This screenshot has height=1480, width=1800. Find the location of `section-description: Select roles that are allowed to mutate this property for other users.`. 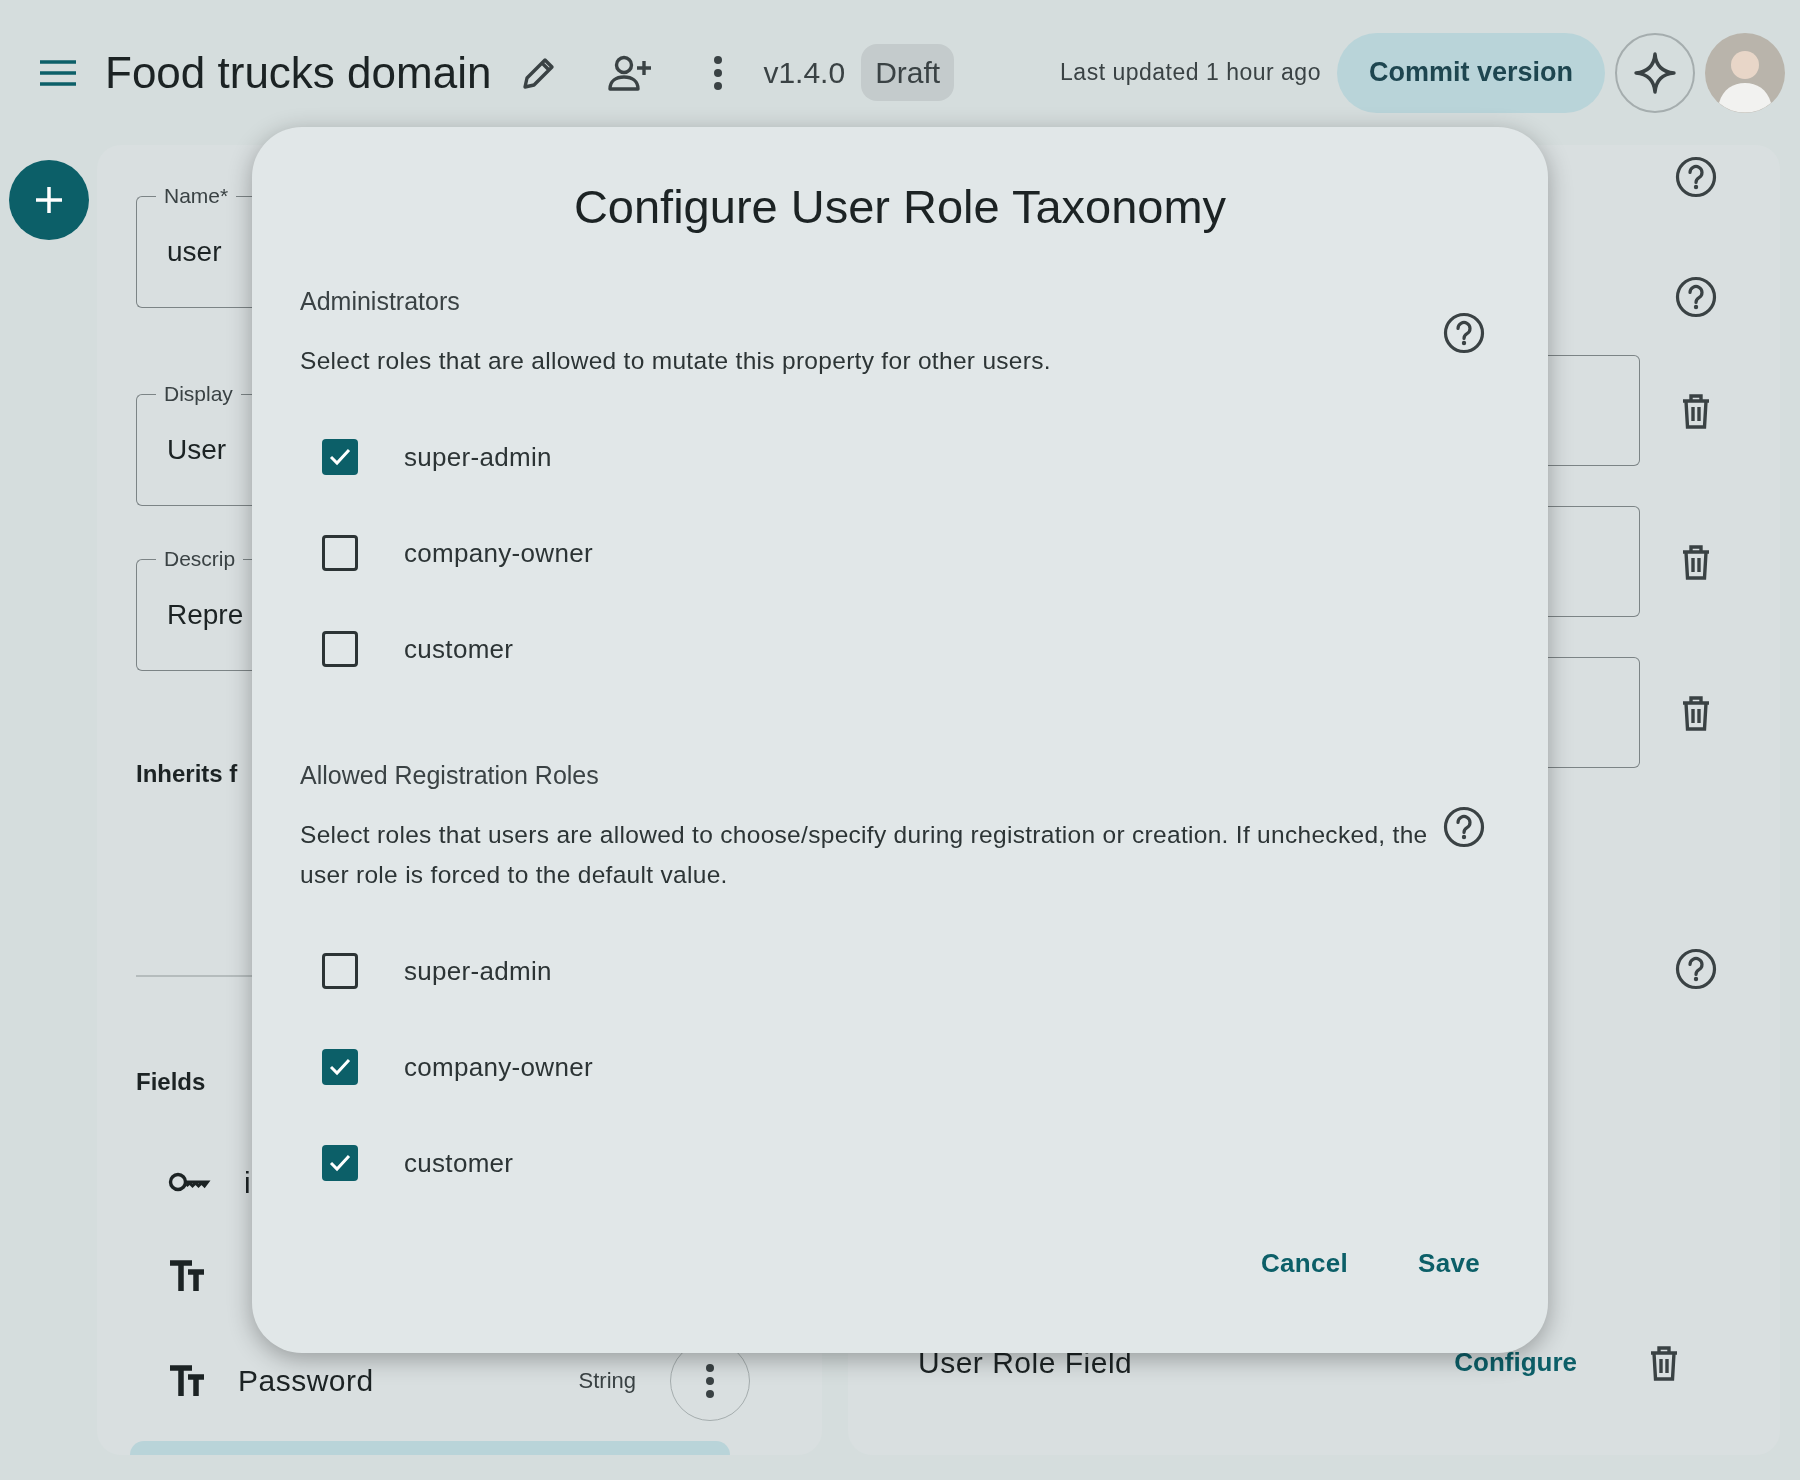

section-description: Select roles that are allowed to mutate this property for other users. is located at coordinates (676, 361).